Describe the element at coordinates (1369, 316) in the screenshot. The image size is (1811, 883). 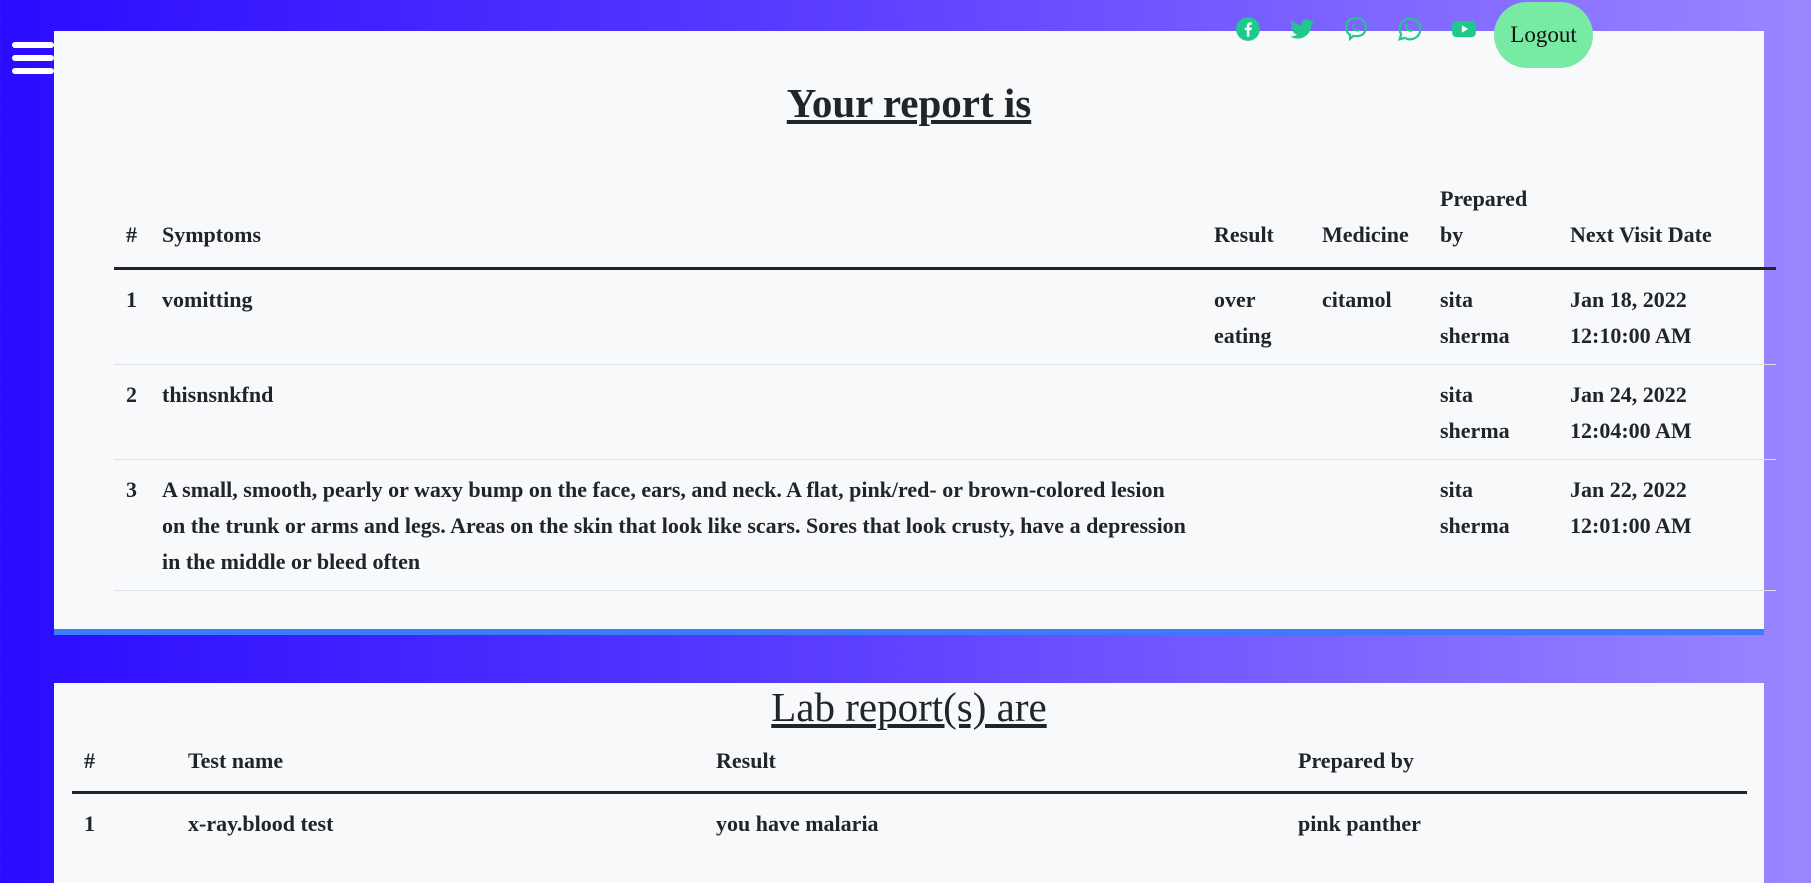
I see `row-medicine: citamol` at that location.